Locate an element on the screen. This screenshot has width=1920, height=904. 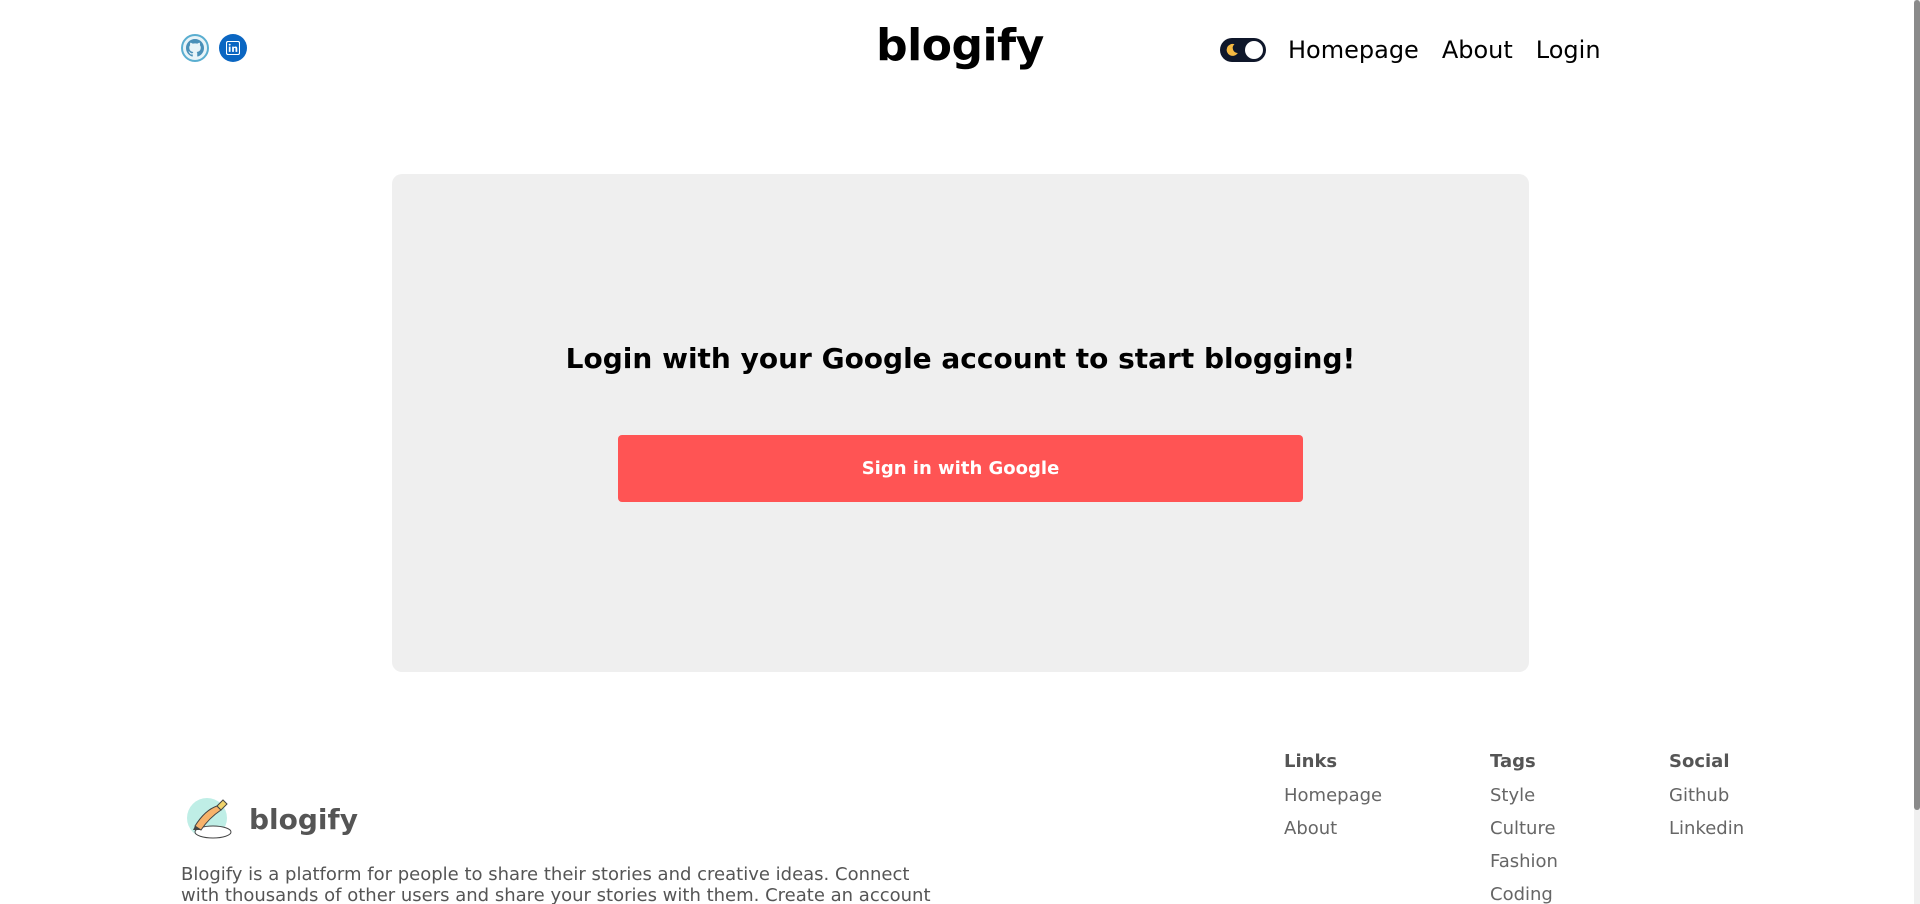
footer-col-title: Social is located at coordinates (1699, 761).